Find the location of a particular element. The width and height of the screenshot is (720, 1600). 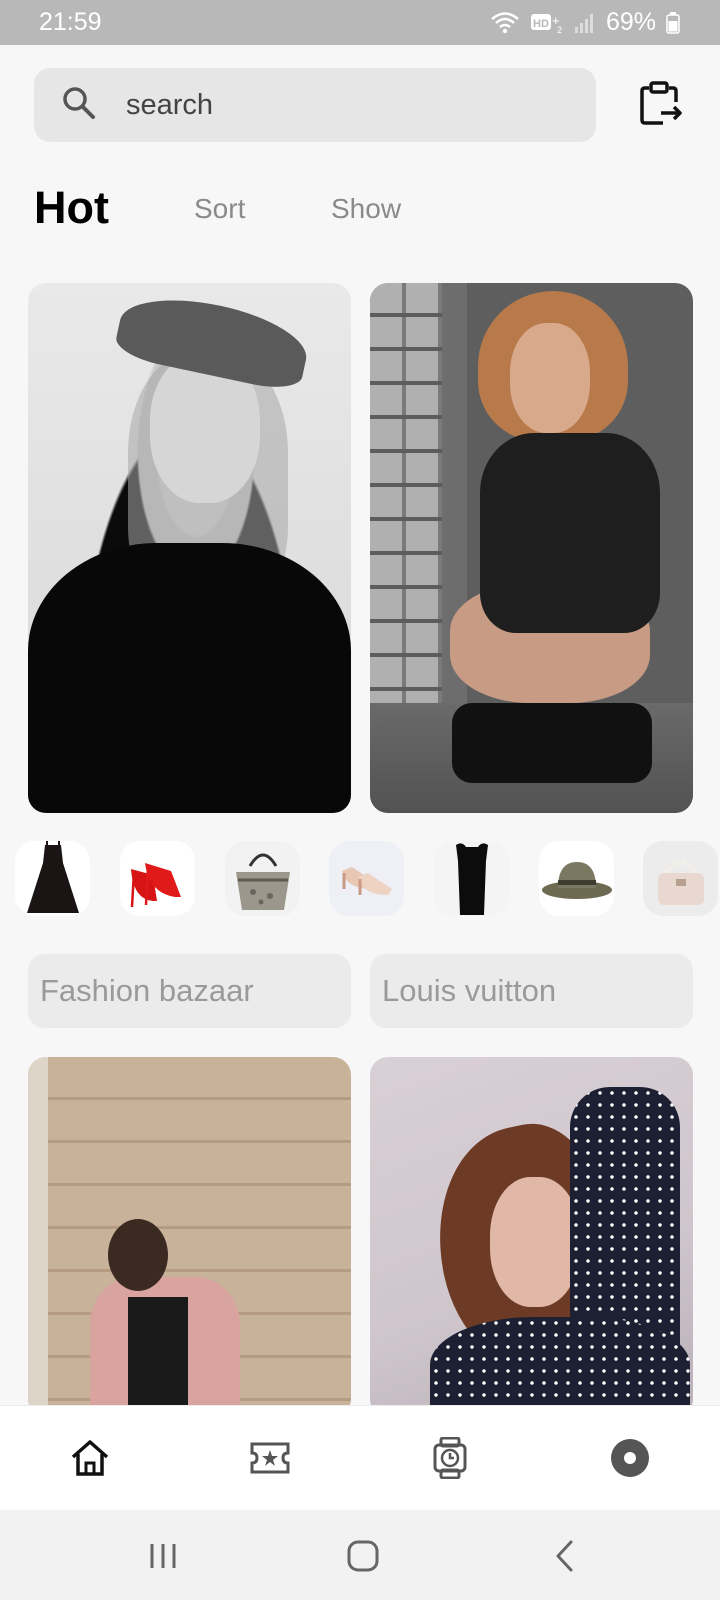

nav-profile-button is located at coordinates (630, 1458).